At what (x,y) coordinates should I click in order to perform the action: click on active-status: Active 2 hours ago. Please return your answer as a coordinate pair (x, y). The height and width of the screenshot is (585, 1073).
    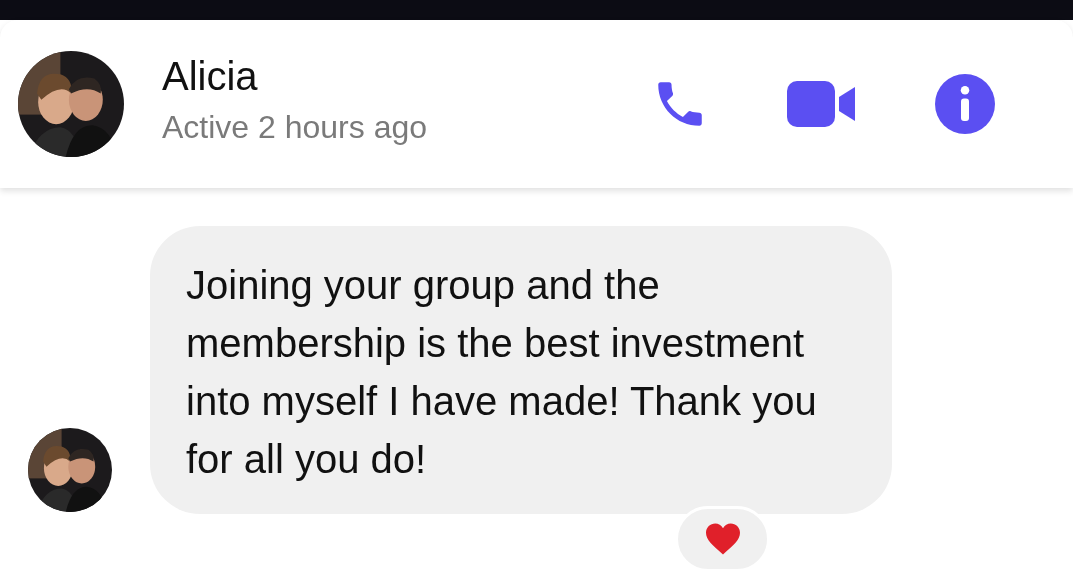
    Looking at the image, I should click on (295, 127).